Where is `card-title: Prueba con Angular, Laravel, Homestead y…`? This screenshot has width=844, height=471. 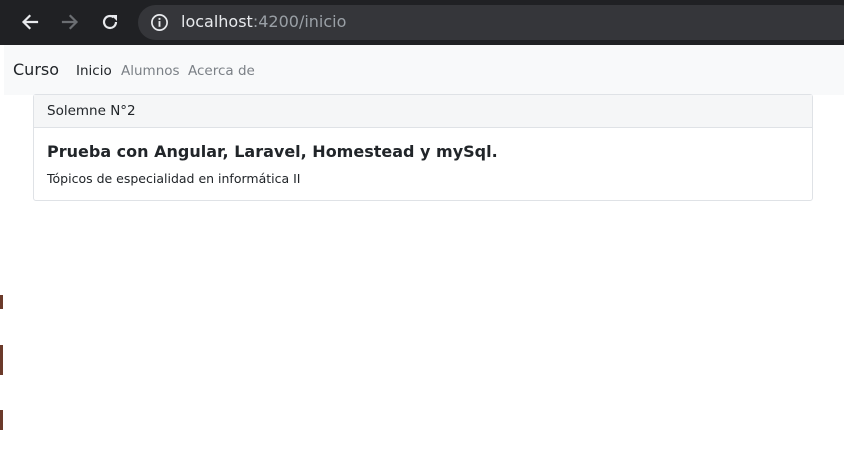 card-title: Prueba con Angular, Laravel, Homestead y… is located at coordinates (272, 151).